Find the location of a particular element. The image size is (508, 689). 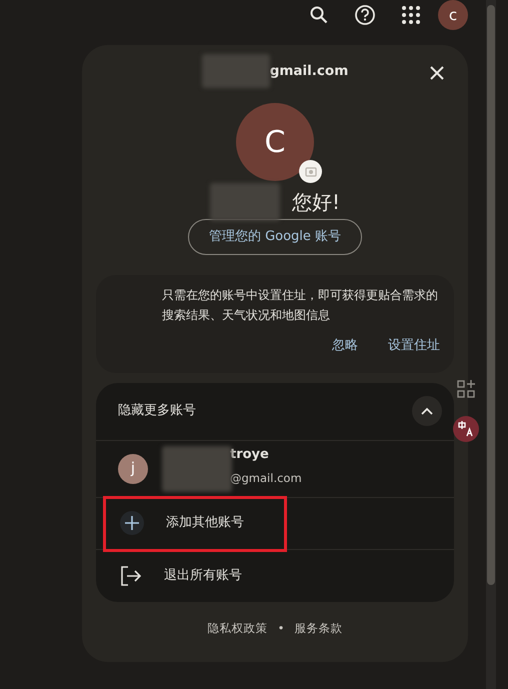

camera-icon is located at coordinates (310, 171).